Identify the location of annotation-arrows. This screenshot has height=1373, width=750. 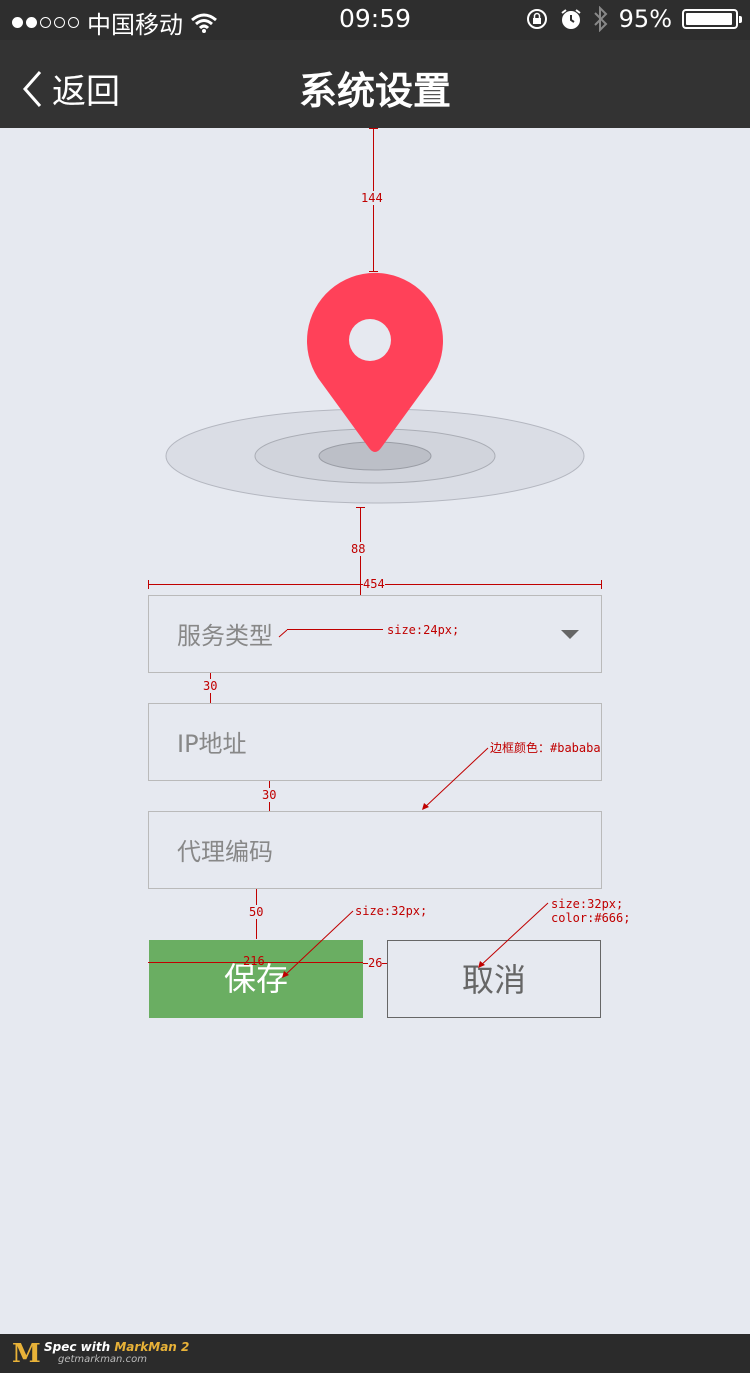
(413, 803).